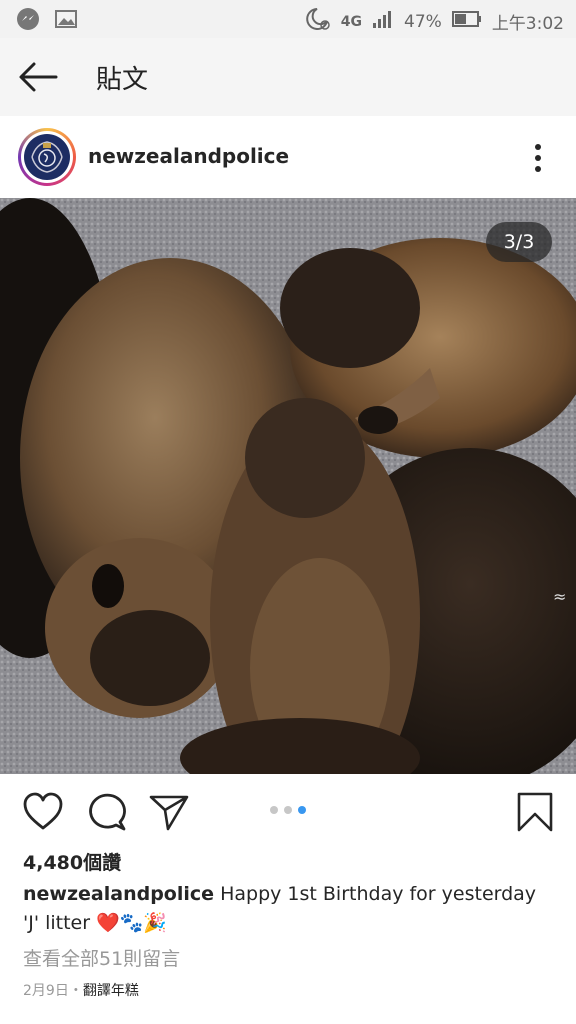 The image size is (576, 1024). What do you see at coordinates (527, 24) in the screenshot?
I see `status-time: 上午3:02` at bounding box center [527, 24].